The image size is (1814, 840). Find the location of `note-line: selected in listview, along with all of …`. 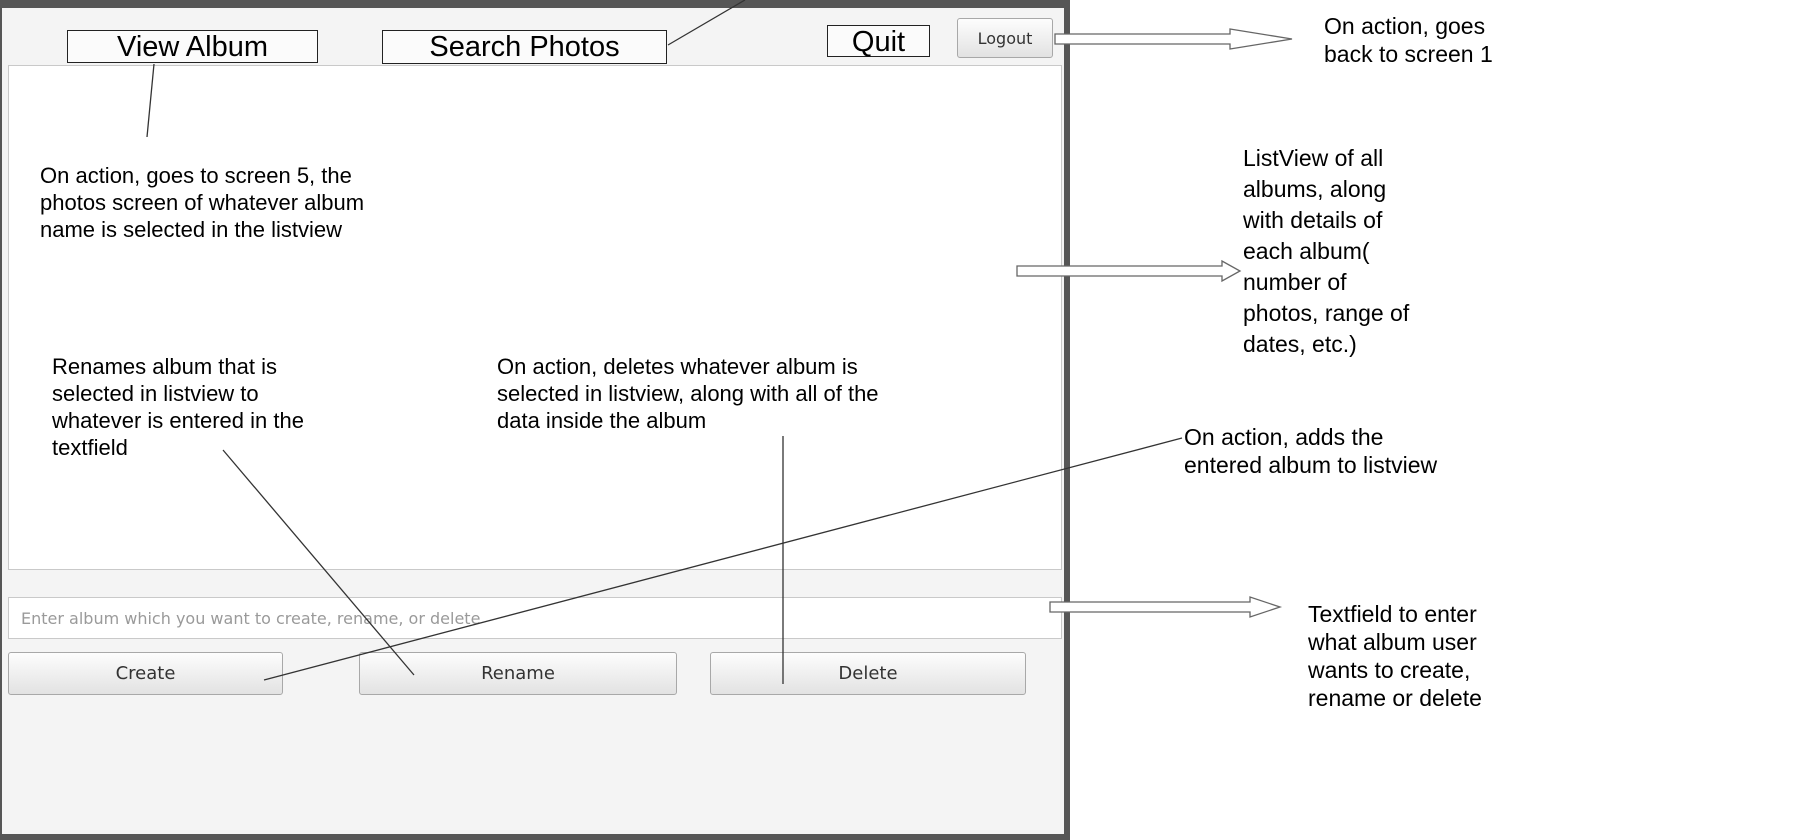

note-line: selected in listview, along with all of … is located at coordinates (688, 393).